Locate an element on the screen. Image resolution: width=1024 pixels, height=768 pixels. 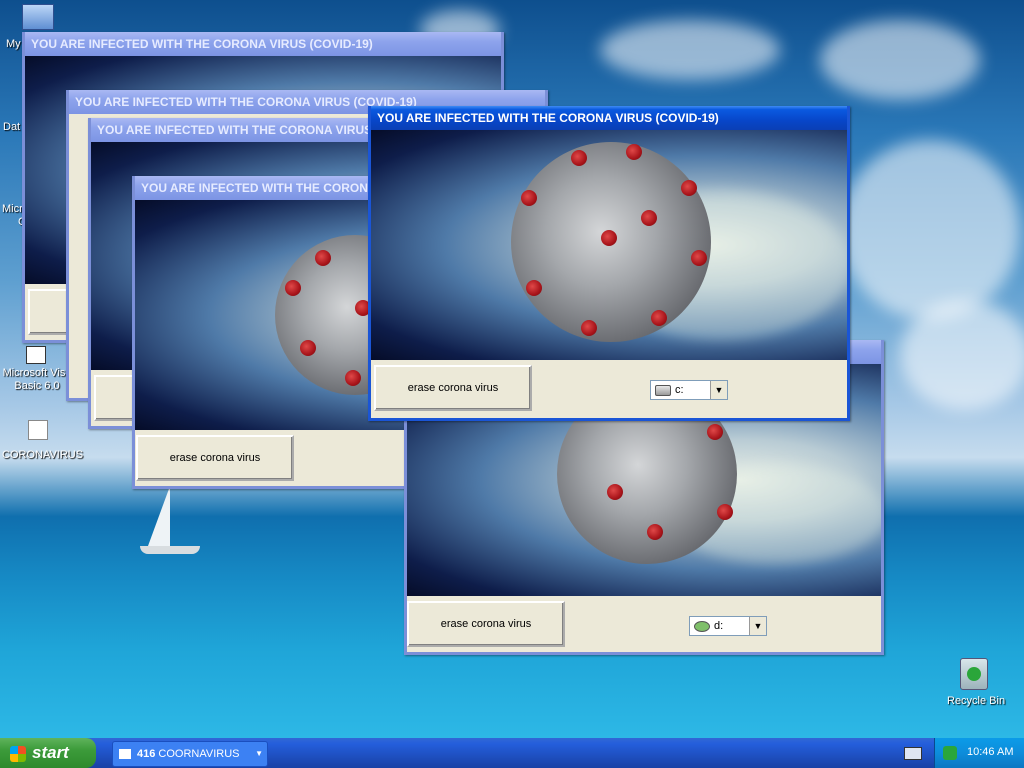
system-tray: 10:46 AM is located at coordinates (979, 753).